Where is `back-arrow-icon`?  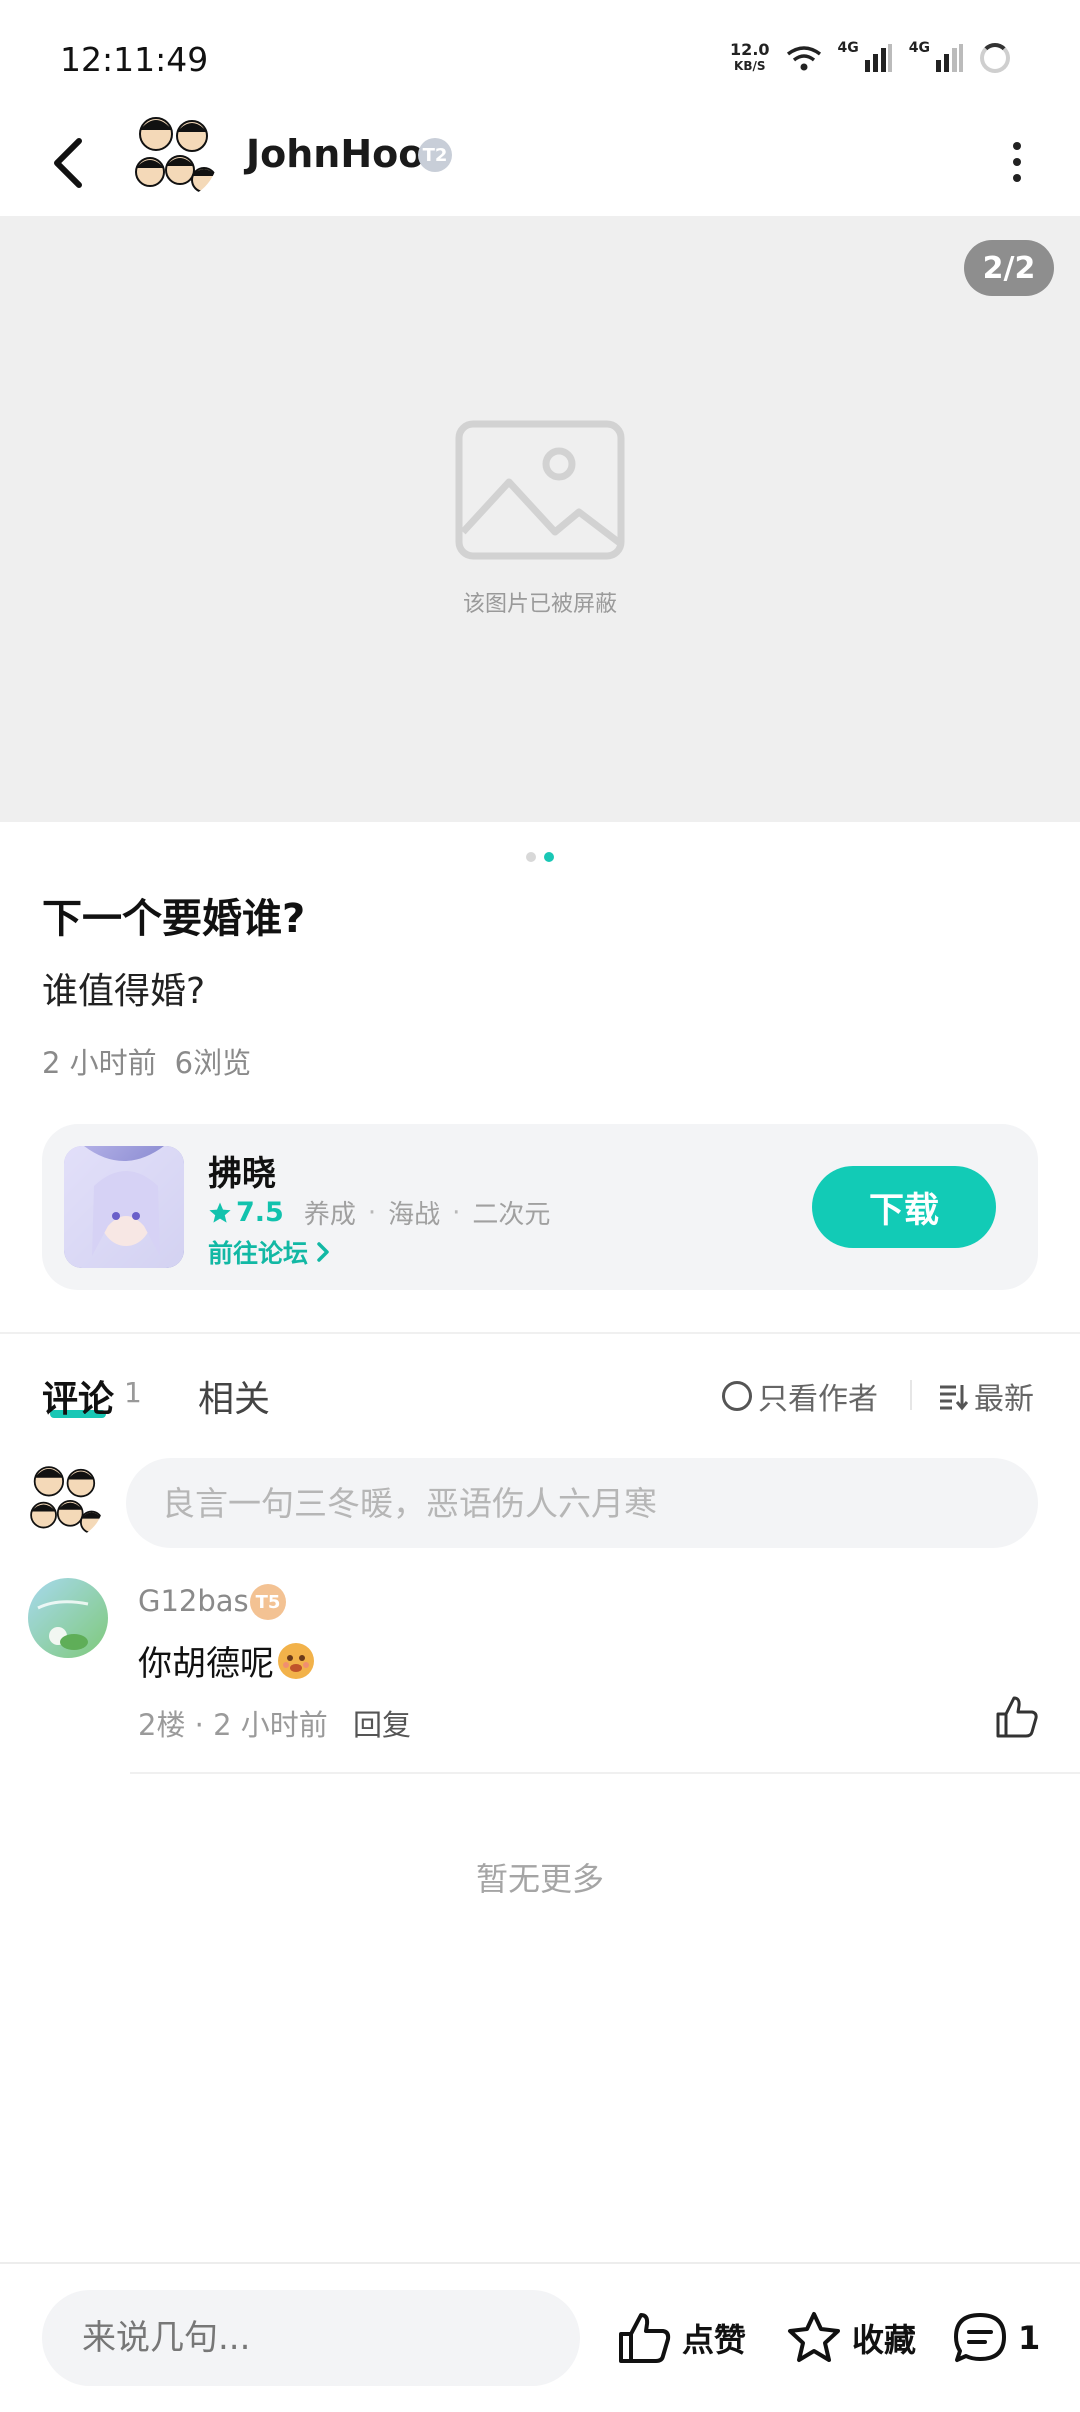
back-arrow-icon is located at coordinates (68, 163).